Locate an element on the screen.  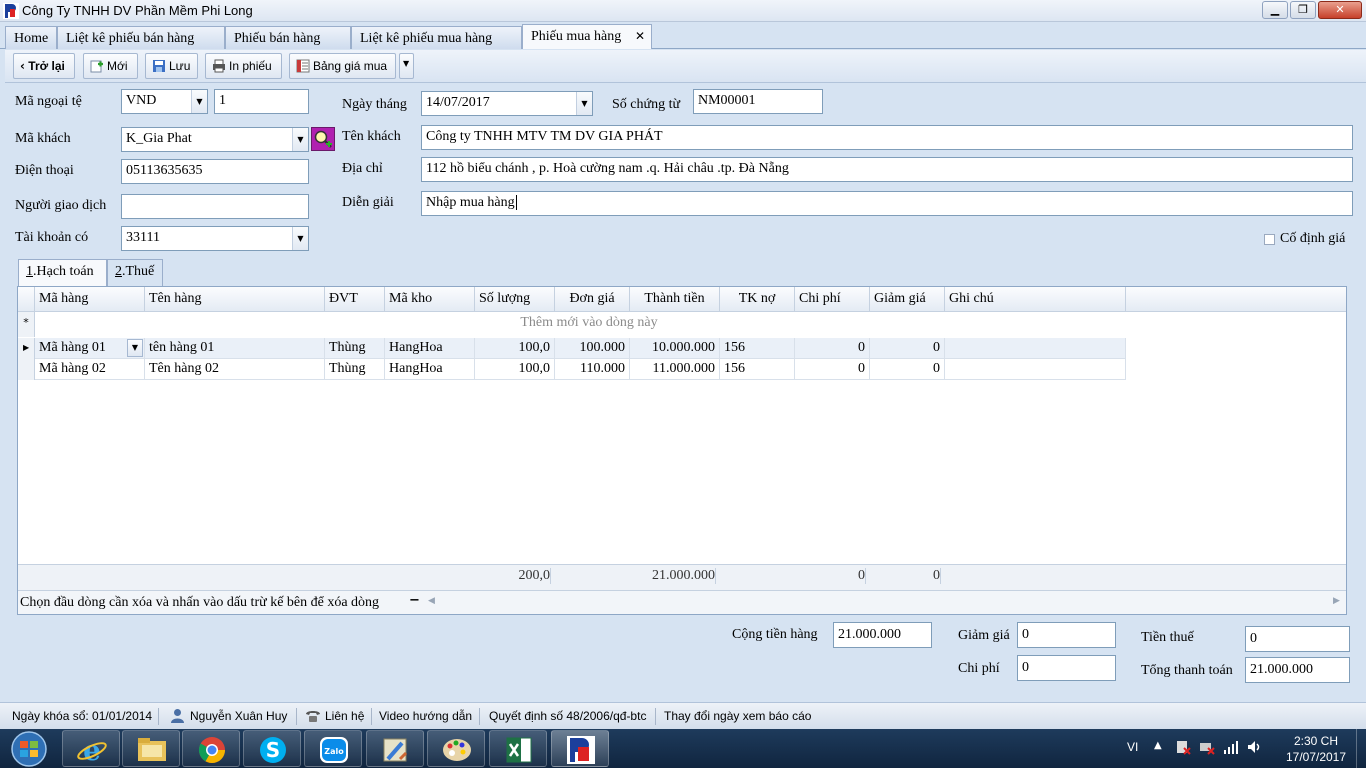
exchange-rate-input: 1 is located at coordinates (261, 101).